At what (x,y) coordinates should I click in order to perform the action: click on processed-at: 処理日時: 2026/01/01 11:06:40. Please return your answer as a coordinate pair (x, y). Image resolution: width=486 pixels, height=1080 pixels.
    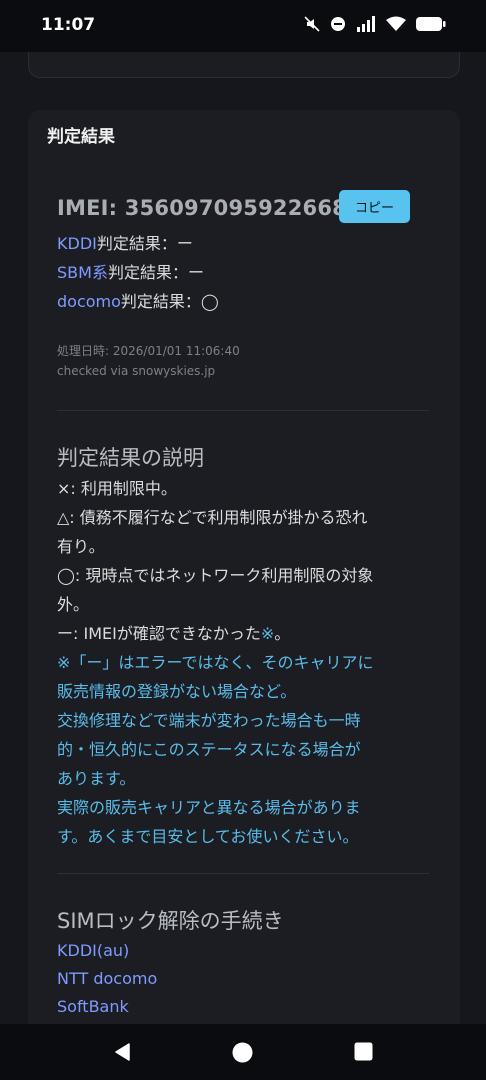
    Looking at the image, I should click on (148, 351).